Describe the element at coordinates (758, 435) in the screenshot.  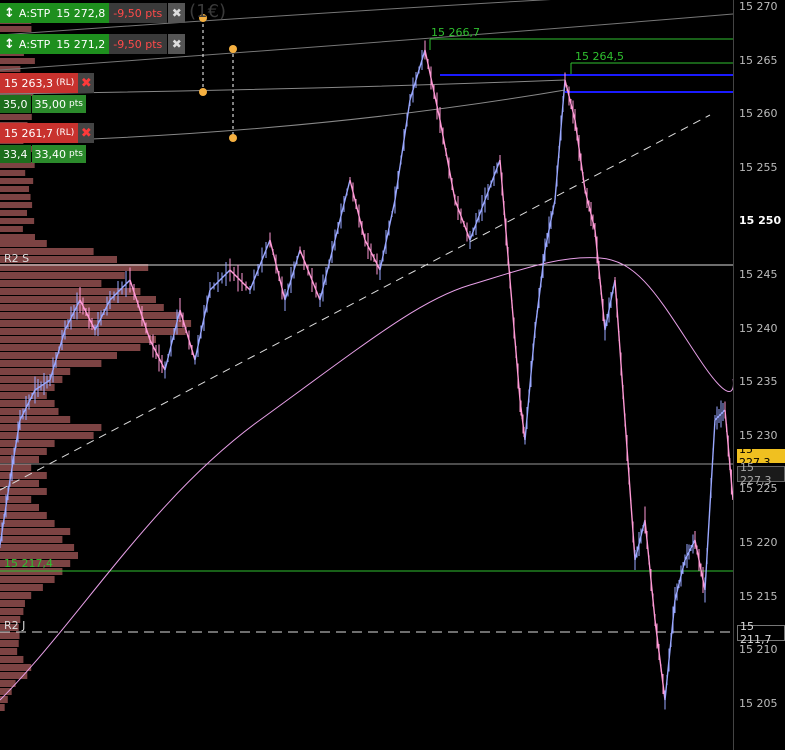
I see `axis-tick: 15 230` at that location.